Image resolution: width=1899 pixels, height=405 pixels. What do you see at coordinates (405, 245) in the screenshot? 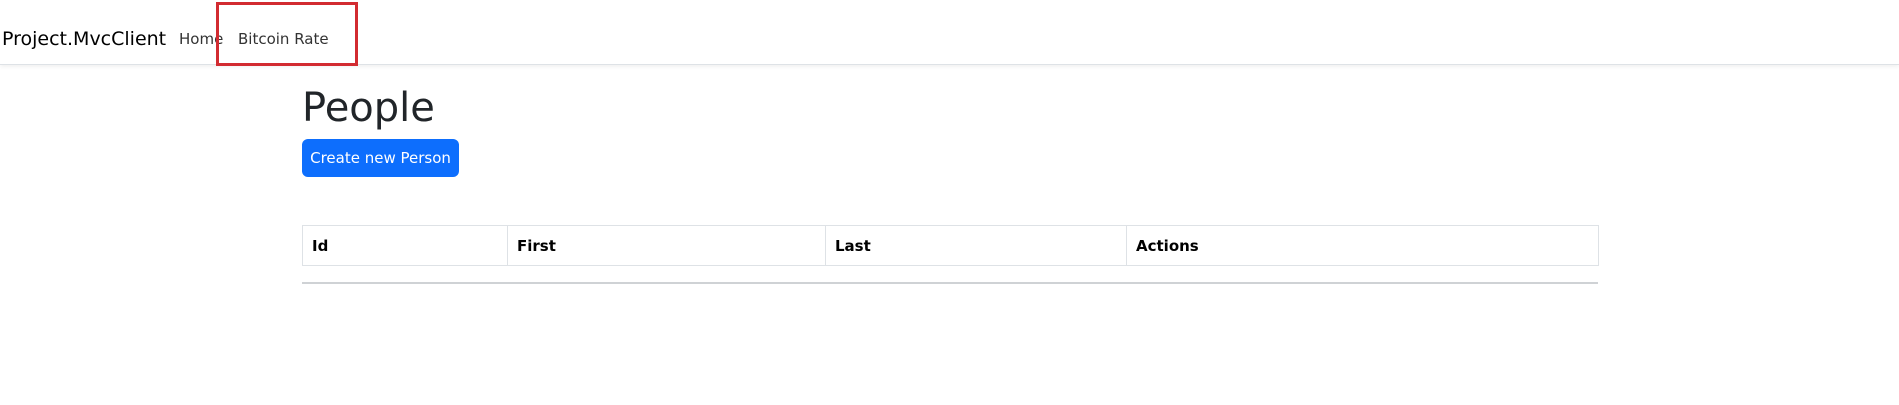
I see `column-header-id: Id` at bounding box center [405, 245].